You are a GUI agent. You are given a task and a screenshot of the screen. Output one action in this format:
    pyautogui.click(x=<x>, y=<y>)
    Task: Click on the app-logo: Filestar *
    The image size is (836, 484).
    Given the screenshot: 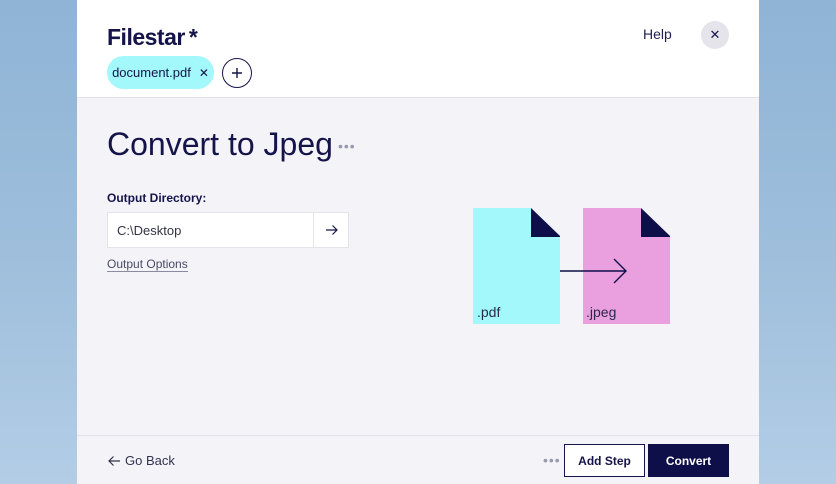 What is the action you would take?
    pyautogui.click(x=152, y=37)
    